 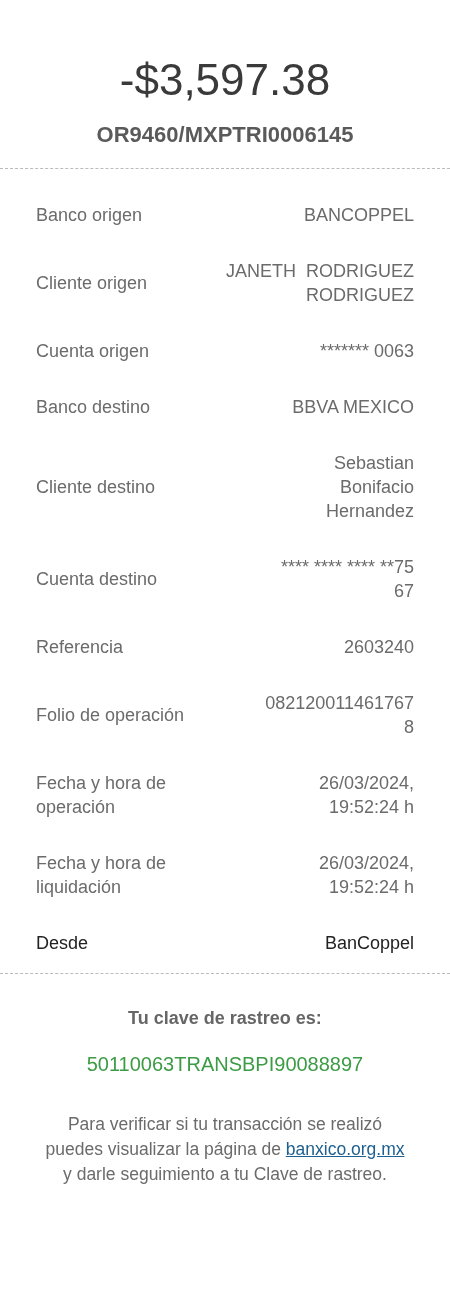 What do you see at coordinates (110, 715) in the screenshot?
I see `detail-label: Folio de operación` at bounding box center [110, 715].